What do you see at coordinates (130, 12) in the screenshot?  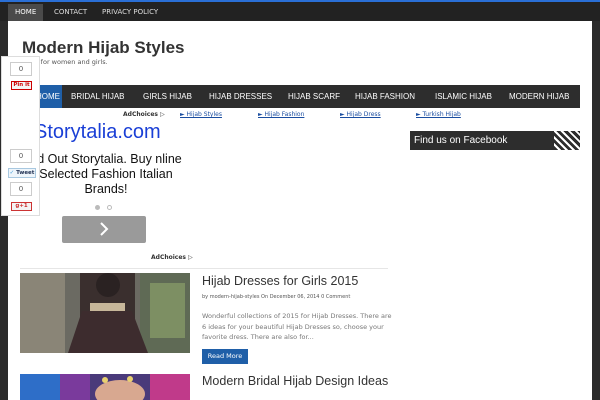 I see `topbar-privacy-link: PRIVACY POLICY` at bounding box center [130, 12].